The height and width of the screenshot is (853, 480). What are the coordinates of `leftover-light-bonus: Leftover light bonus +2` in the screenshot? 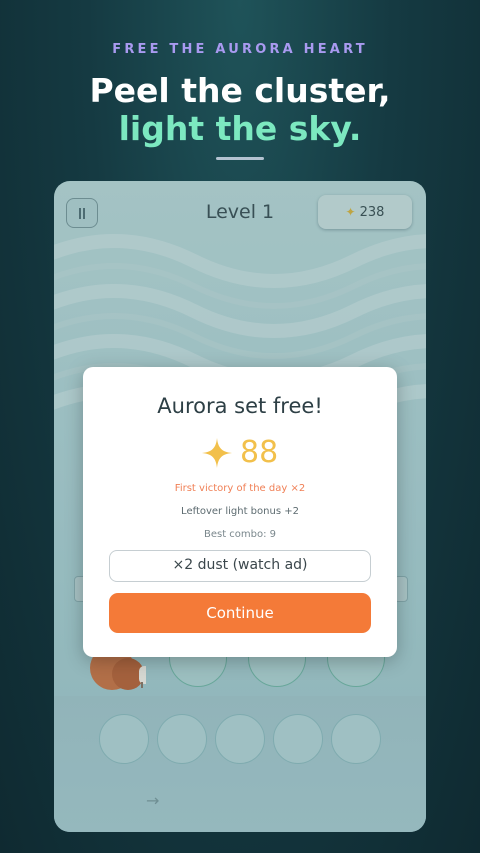 It's located at (240, 511).